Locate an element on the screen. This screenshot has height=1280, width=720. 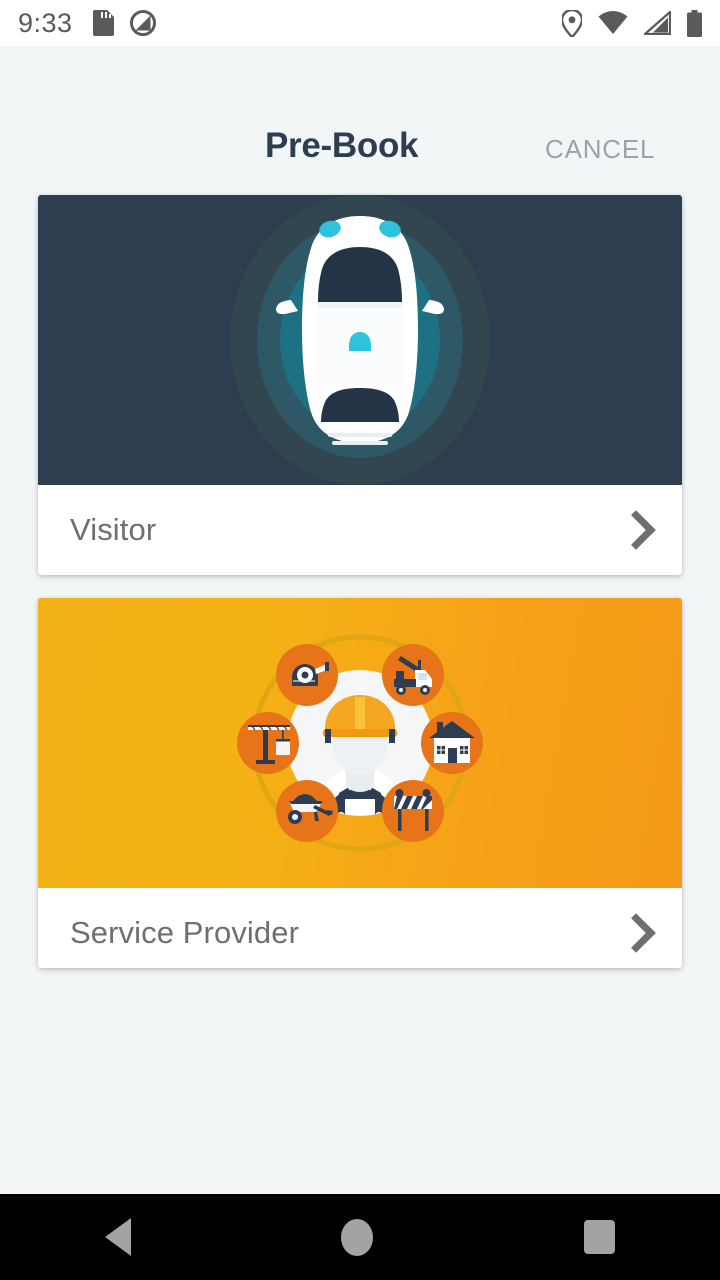
battery-icon is located at coordinates (694, 23).